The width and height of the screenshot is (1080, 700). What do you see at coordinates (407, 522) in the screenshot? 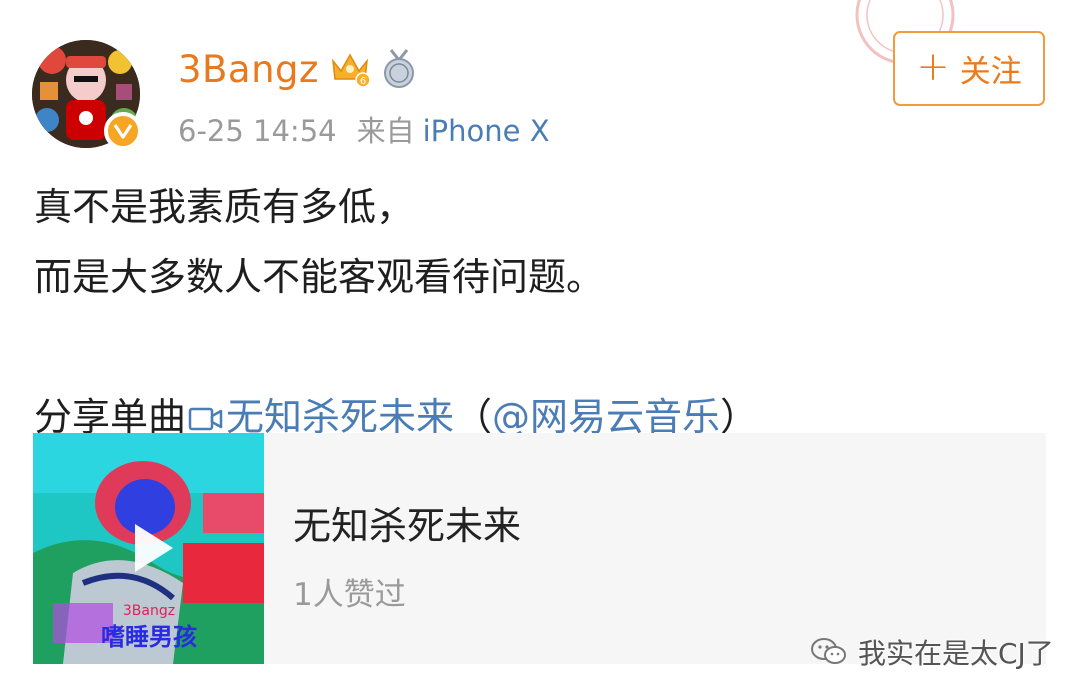
I see `song-title: 无知杀死未来` at bounding box center [407, 522].